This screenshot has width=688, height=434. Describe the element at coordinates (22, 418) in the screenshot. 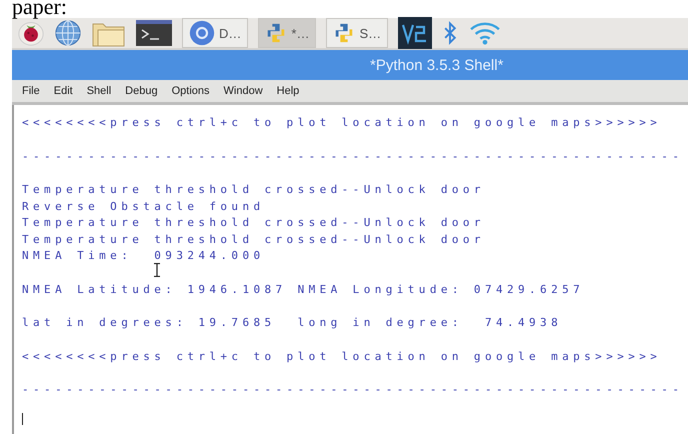

I see `text-caret` at that location.